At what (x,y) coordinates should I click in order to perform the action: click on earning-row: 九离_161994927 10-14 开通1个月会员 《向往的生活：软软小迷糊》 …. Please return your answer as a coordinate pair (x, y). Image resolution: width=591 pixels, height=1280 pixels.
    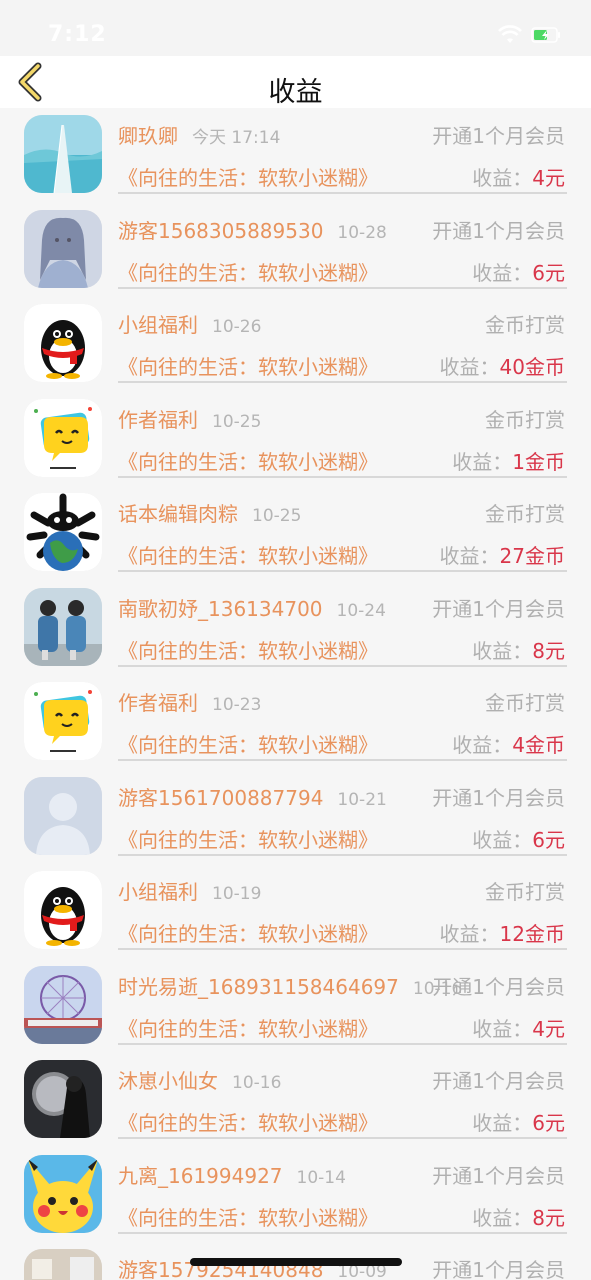
    Looking at the image, I should click on (295, 1195).